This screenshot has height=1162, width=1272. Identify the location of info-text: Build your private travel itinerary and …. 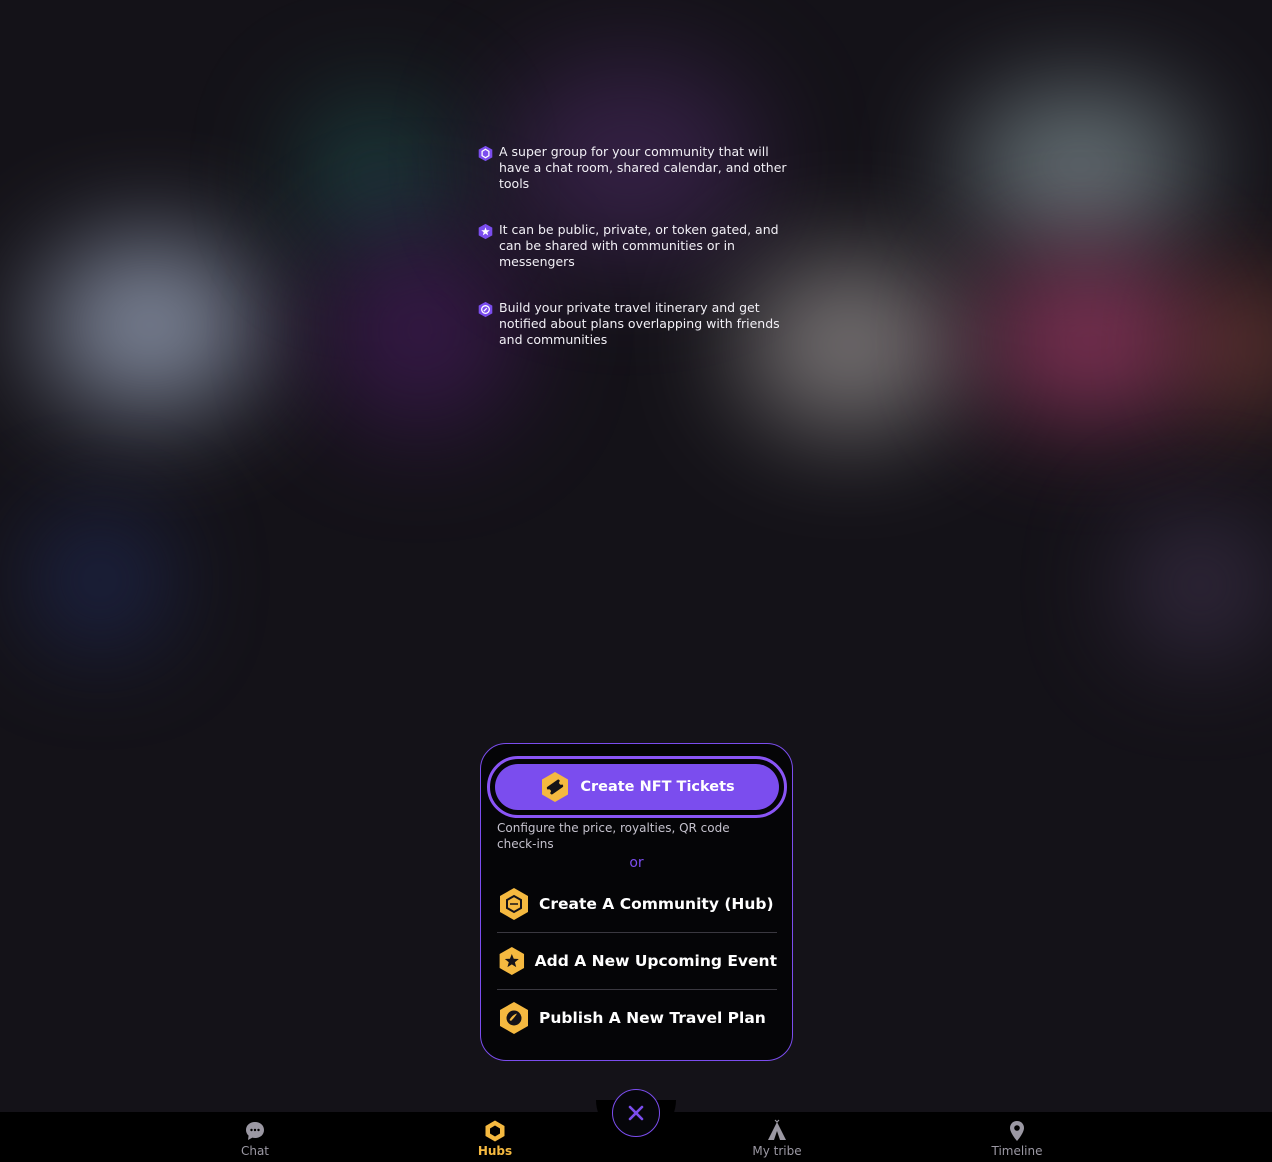
(639, 323).